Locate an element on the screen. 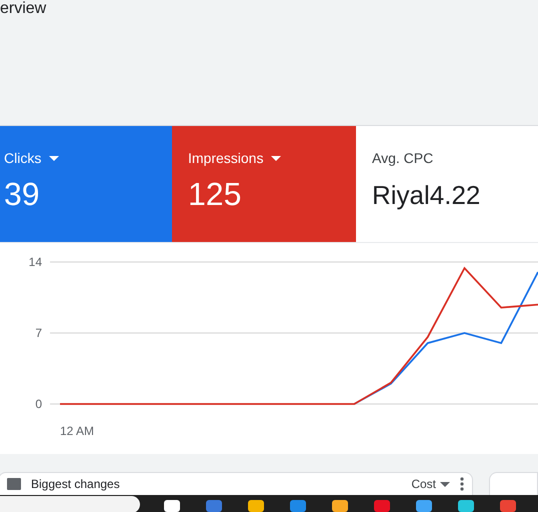 This screenshot has height=512, width=538. cost-dropdown: Cost is located at coordinates (430, 484).